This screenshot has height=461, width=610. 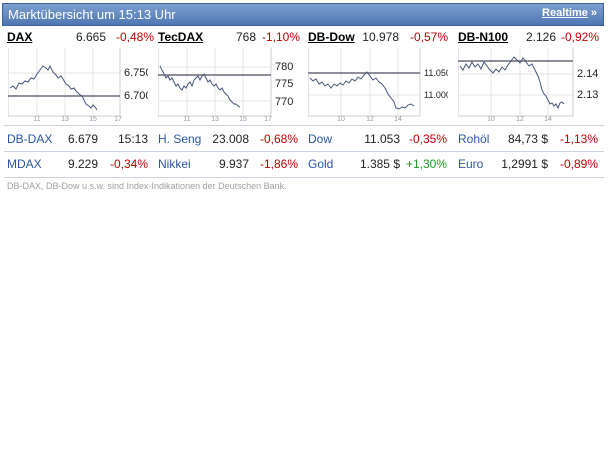 What do you see at coordinates (82, 164) in the screenshot?
I see `mdax-value: 9.229` at bounding box center [82, 164].